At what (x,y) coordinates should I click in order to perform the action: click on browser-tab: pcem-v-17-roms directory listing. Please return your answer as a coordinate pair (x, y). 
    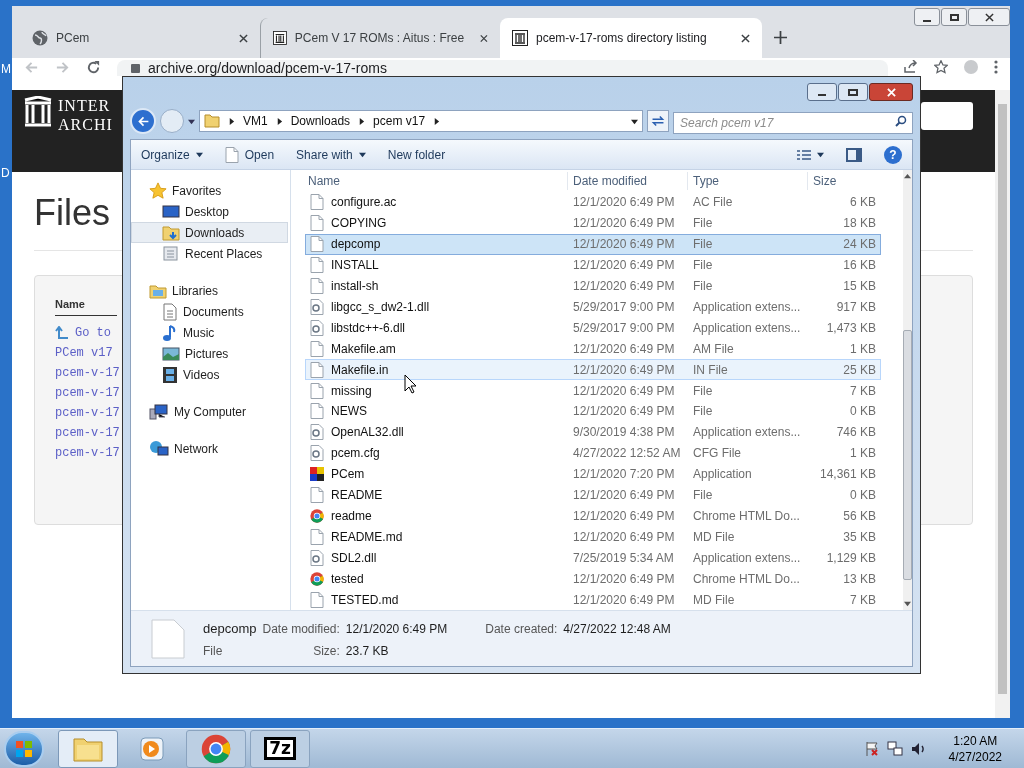
    Looking at the image, I should click on (631, 38).